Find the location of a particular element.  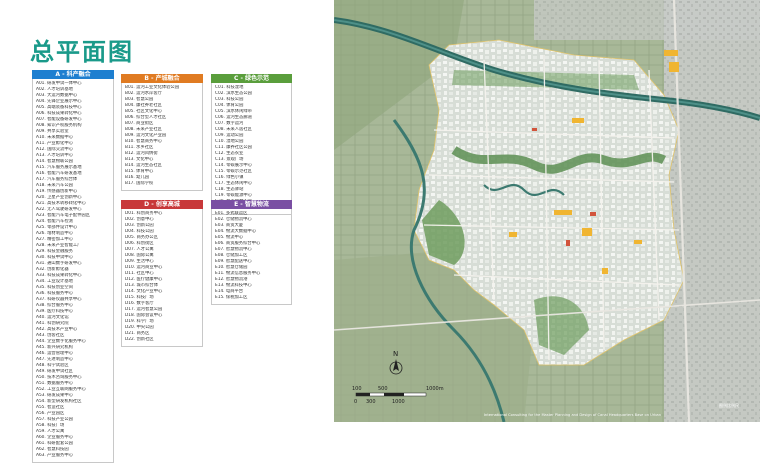

legend-item: D22. 创新社区 is located at coordinates (139, 339).